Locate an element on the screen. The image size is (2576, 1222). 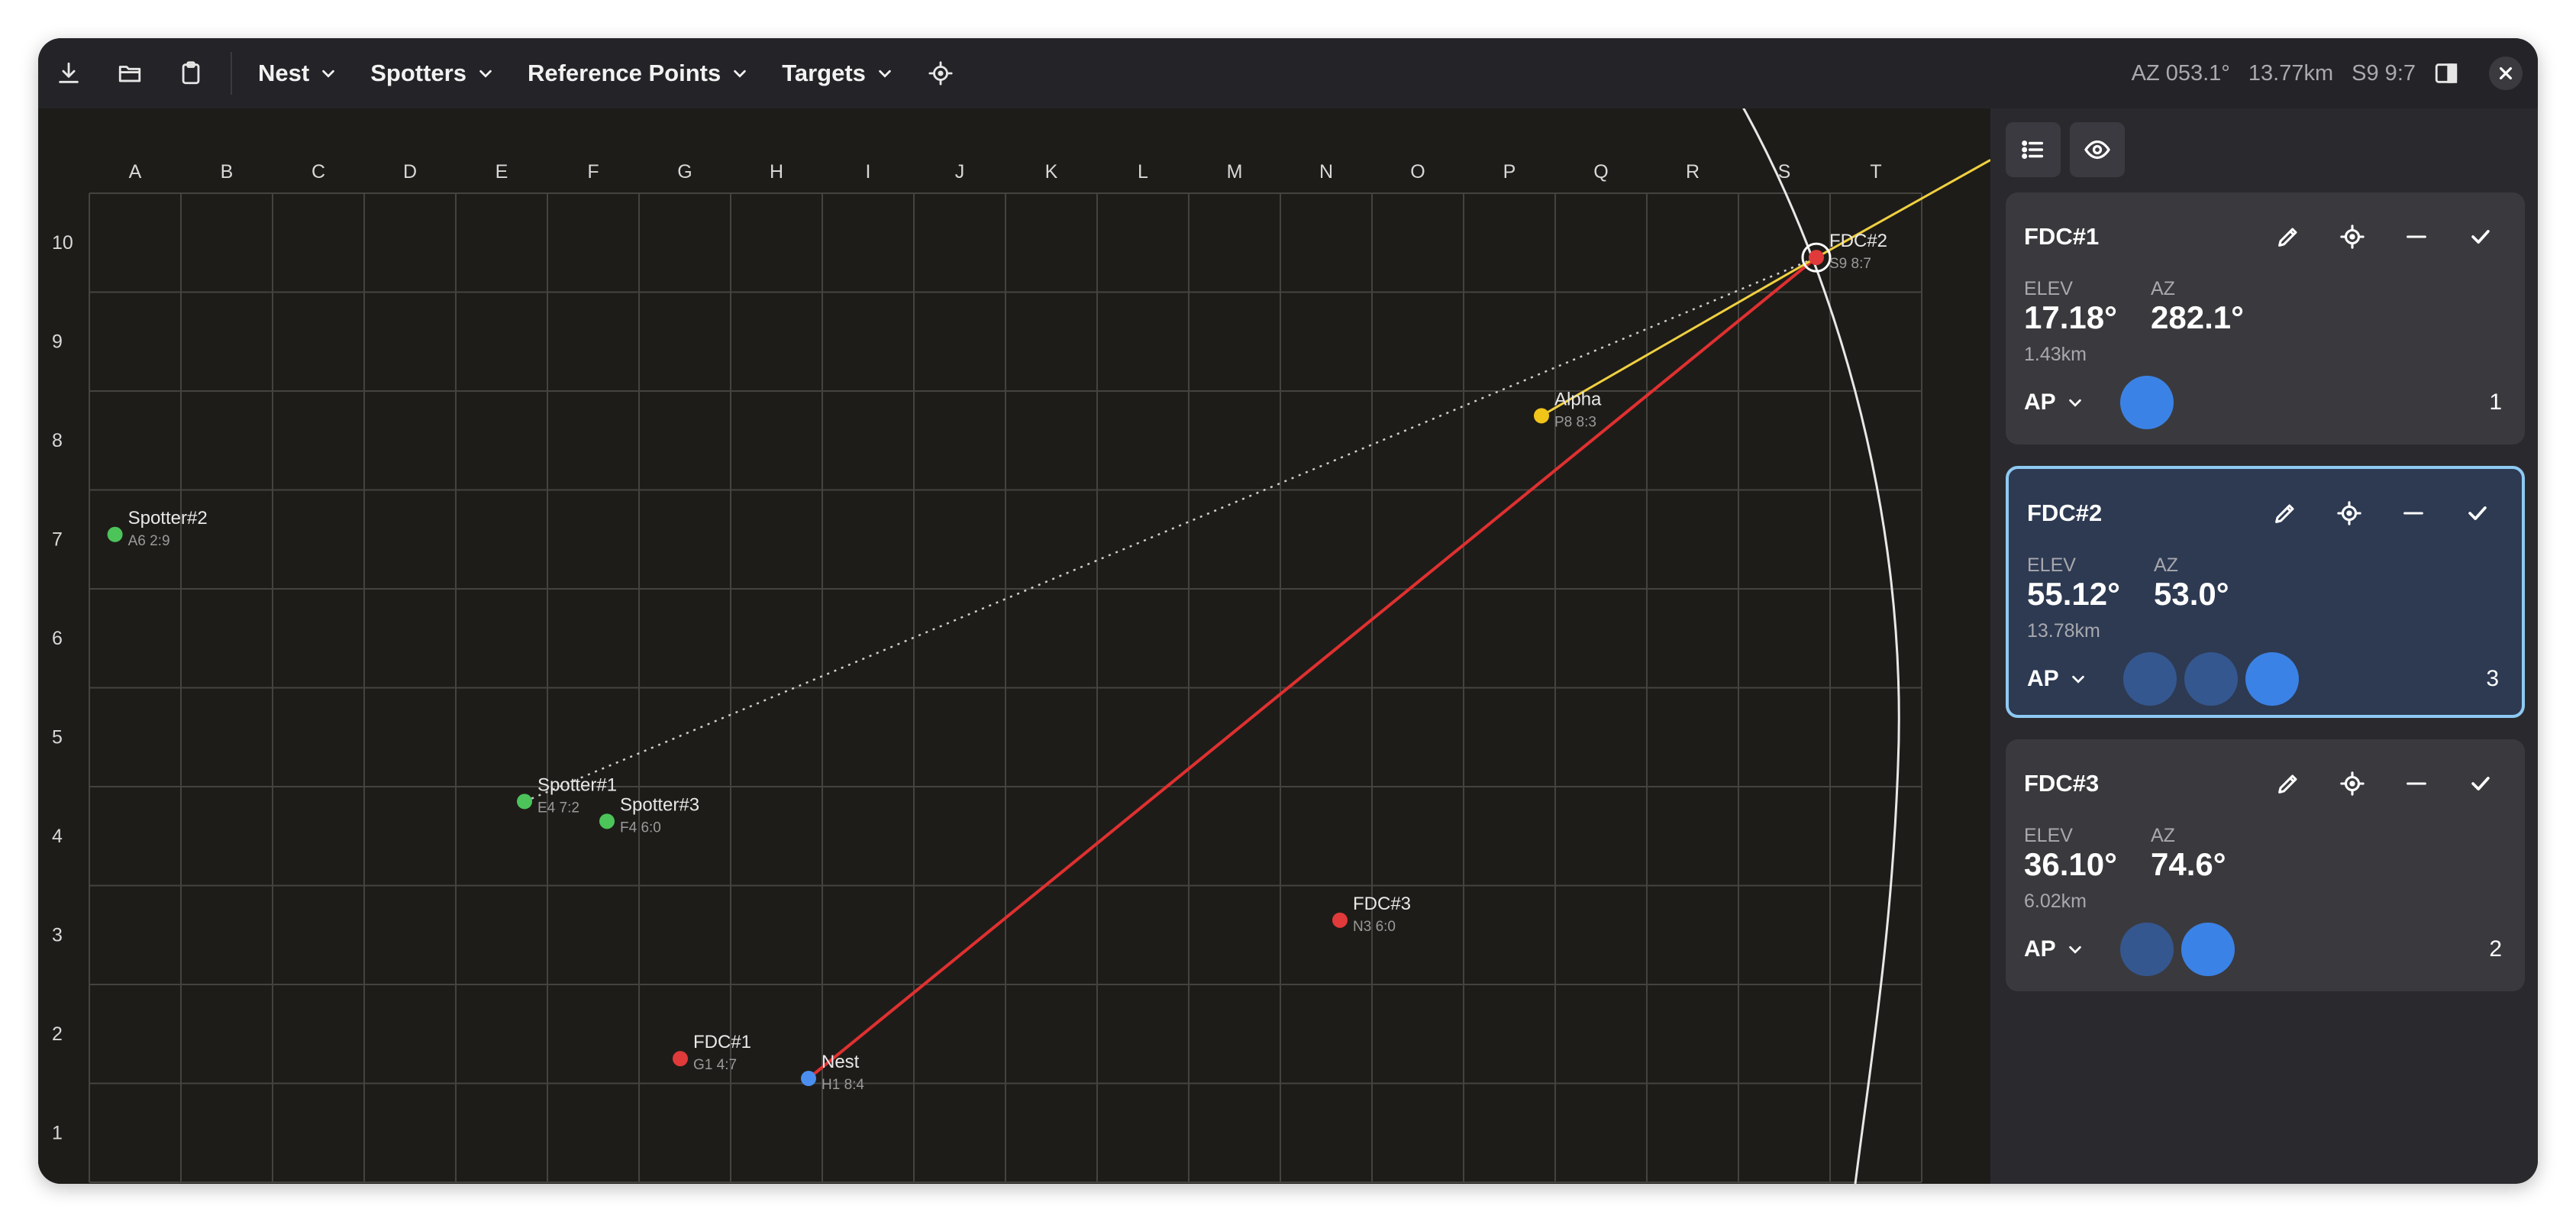
eye-icon is located at coordinates (2097, 150).